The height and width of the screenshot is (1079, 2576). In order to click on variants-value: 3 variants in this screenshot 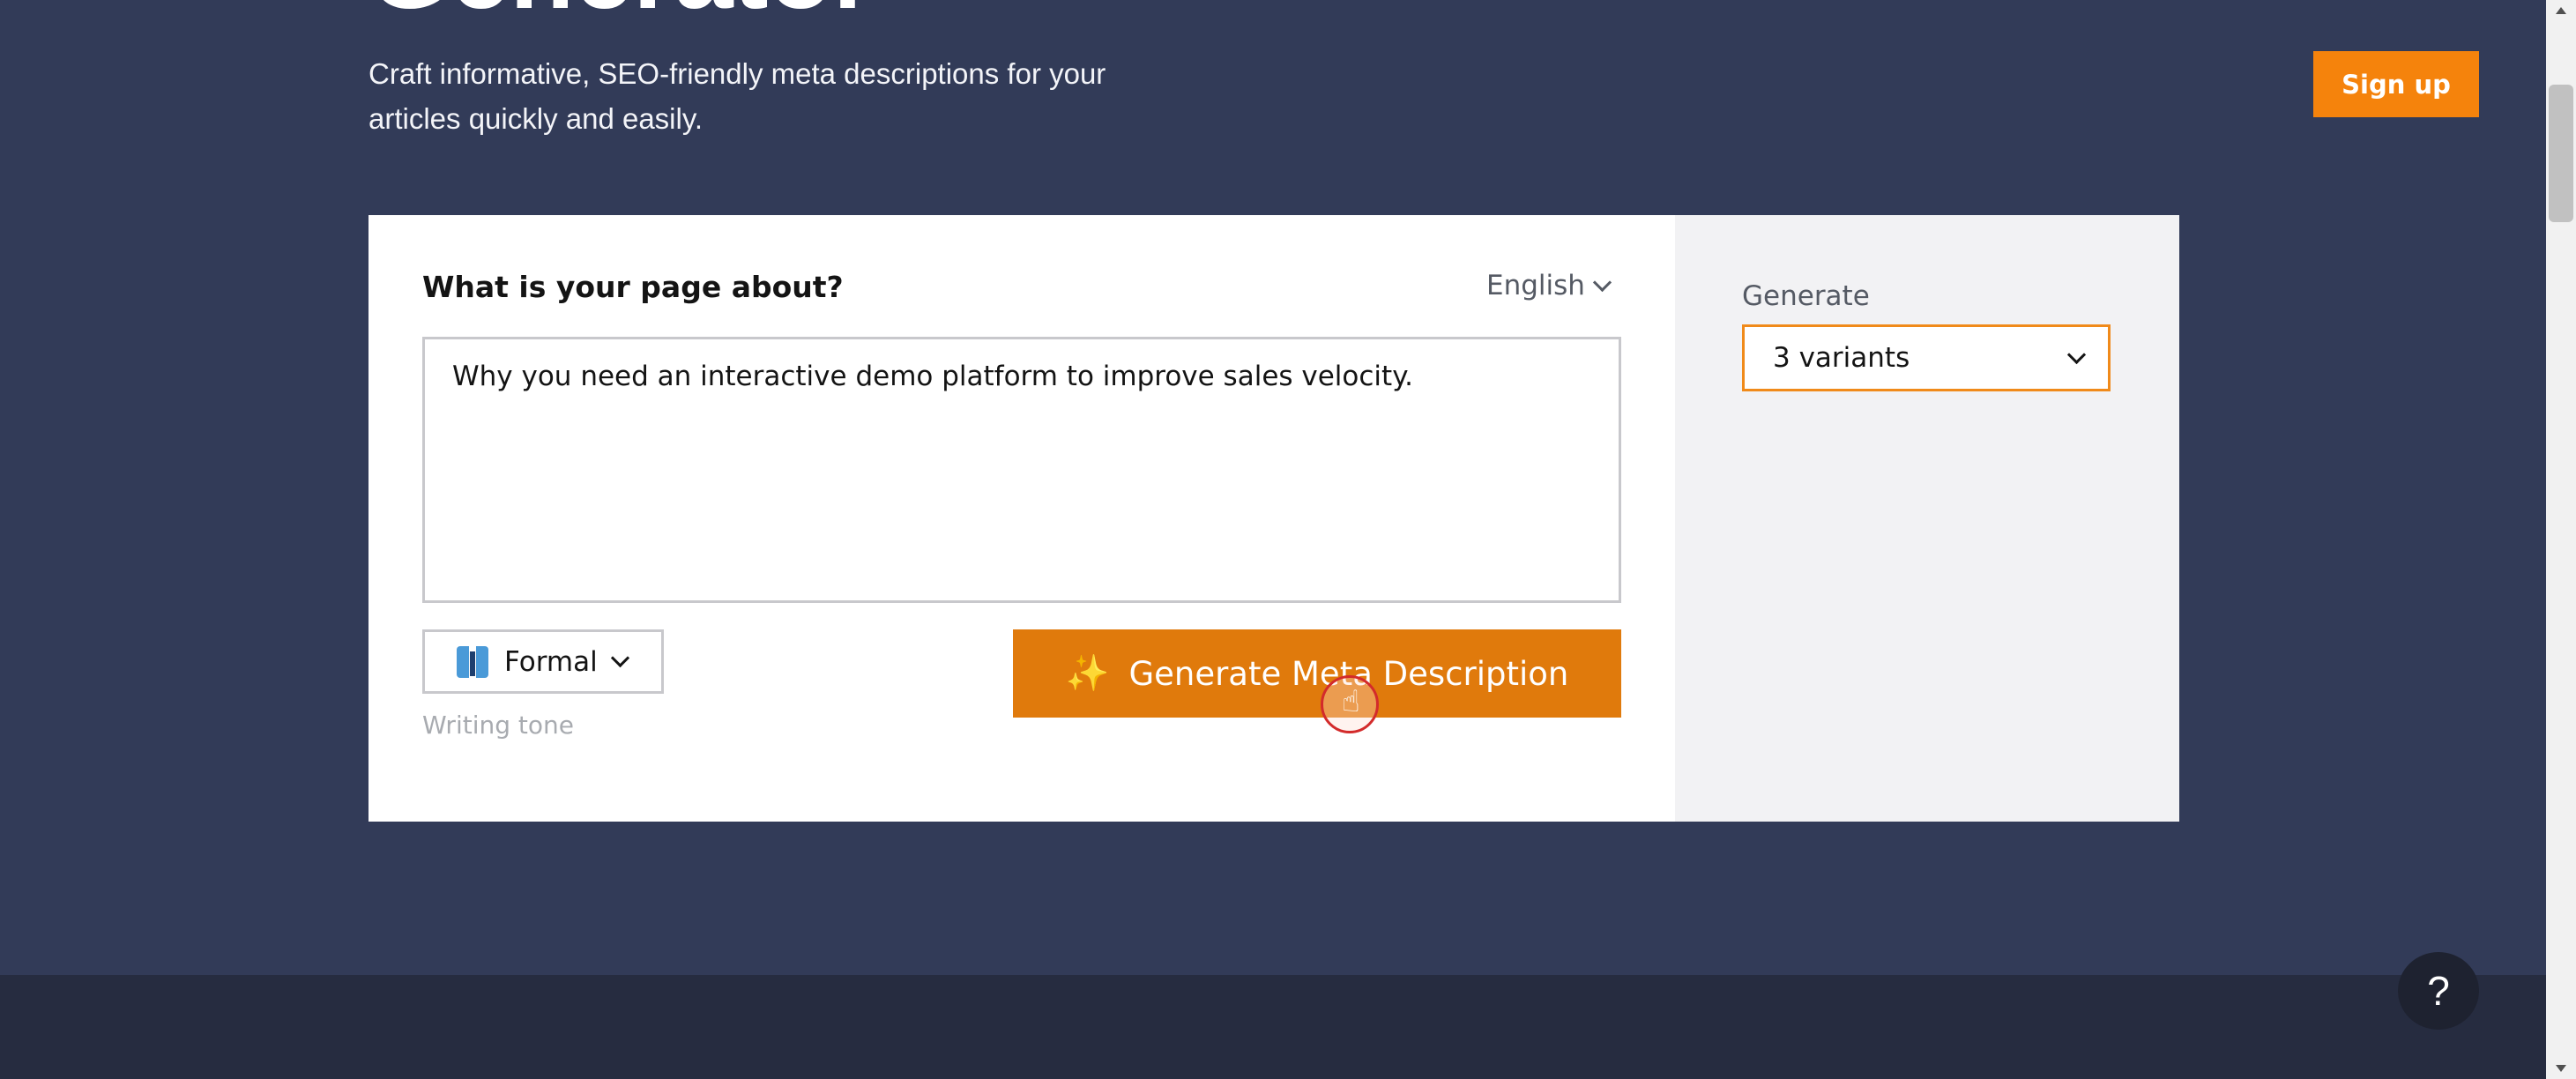, I will do `click(1841, 358)`.